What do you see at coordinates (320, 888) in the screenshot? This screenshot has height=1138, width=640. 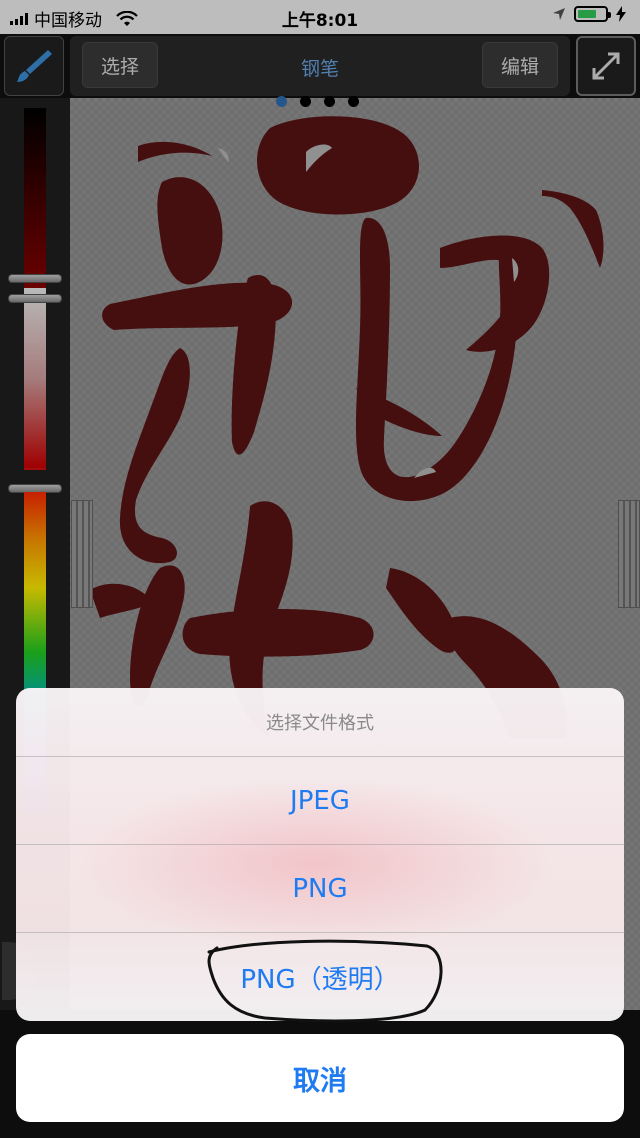 I see `option-png: PNG` at bounding box center [320, 888].